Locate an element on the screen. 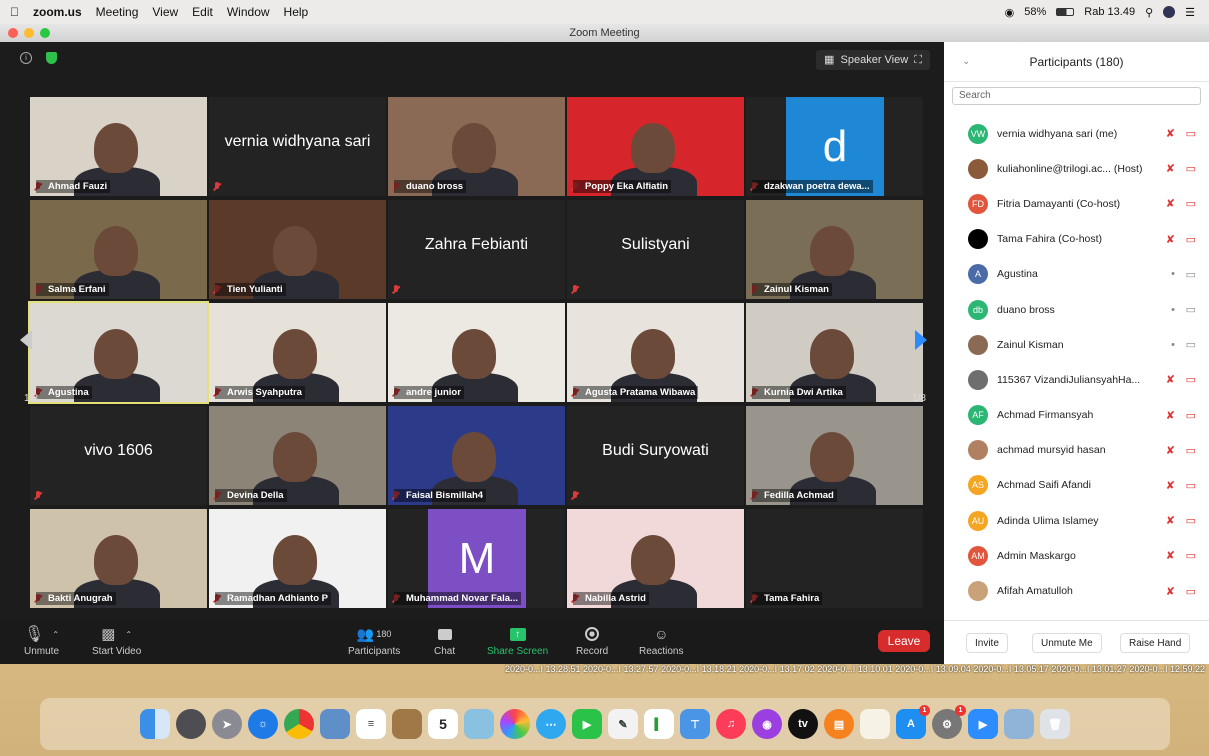 This screenshot has width=1209, height=756. participant-row: VW vernia widhyana sari (me) ✘ ▭ is located at coordinates (1076, 133).